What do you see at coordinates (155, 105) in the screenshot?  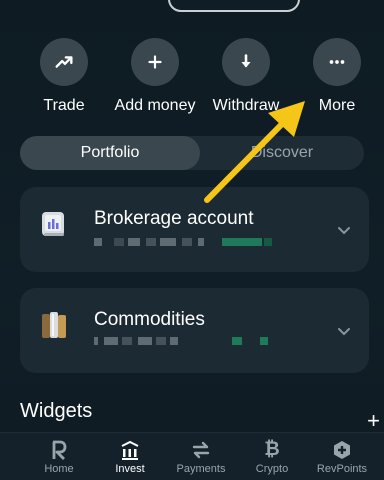 I see `add-money-label: Add money` at bounding box center [155, 105].